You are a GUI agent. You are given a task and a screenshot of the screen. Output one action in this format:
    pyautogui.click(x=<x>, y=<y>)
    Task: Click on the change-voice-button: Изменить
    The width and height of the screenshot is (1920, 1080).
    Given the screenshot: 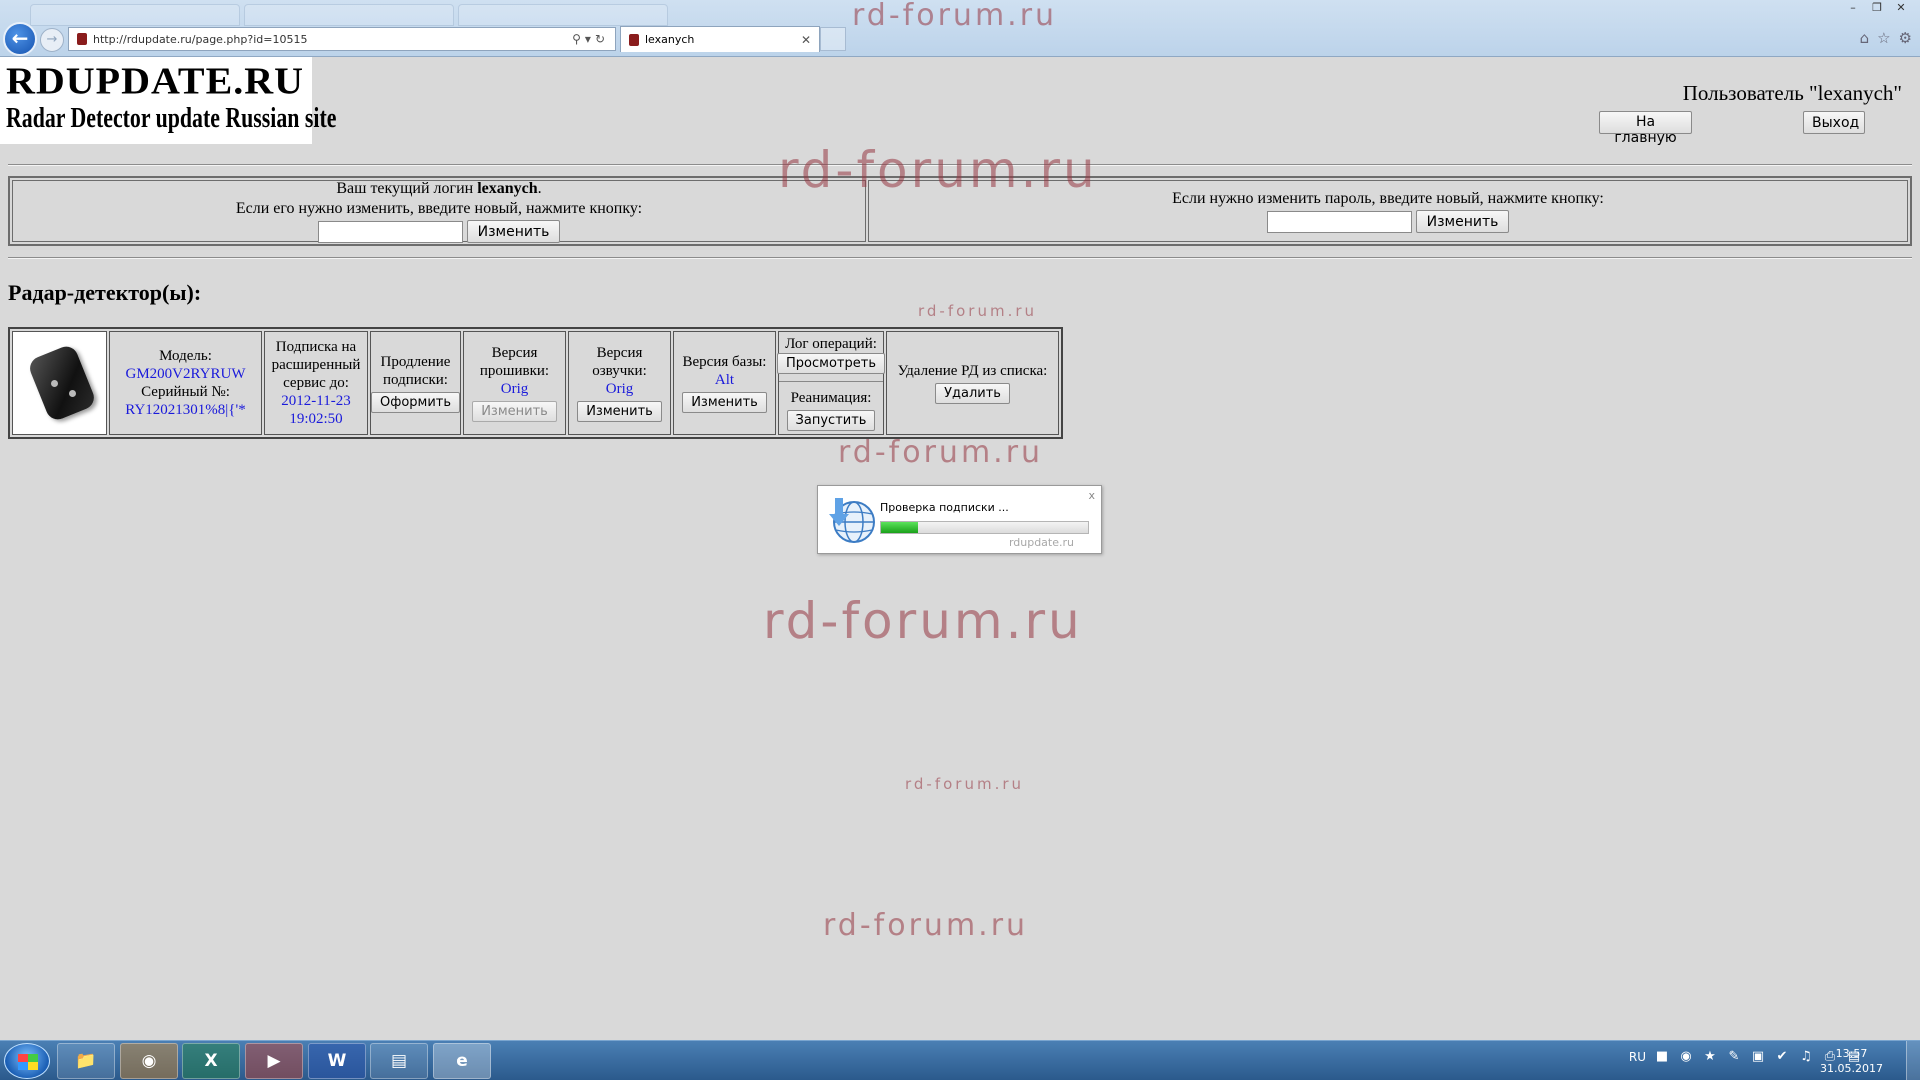 What is the action you would take?
    pyautogui.click(x=619, y=411)
    